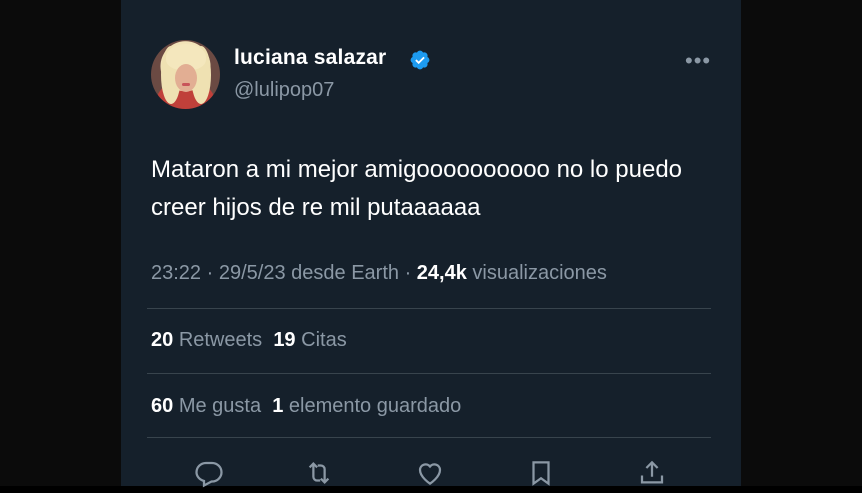 This screenshot has width=862, height=493. I want to click on bookmark-icon, so click(541, 473).